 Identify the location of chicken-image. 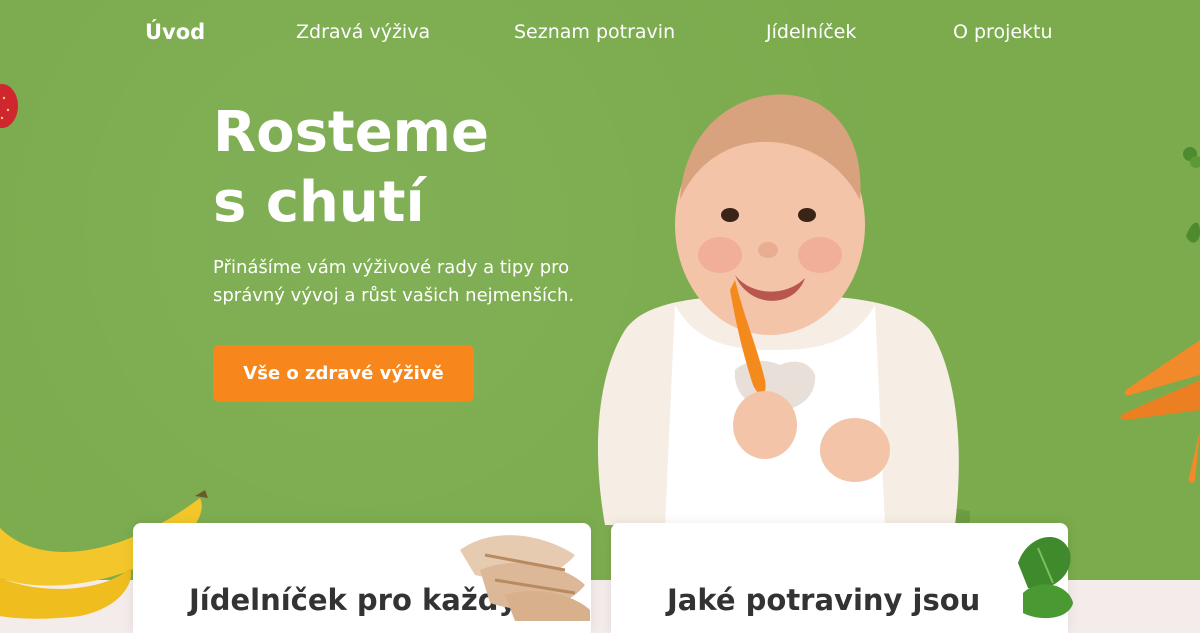
(525, 578).